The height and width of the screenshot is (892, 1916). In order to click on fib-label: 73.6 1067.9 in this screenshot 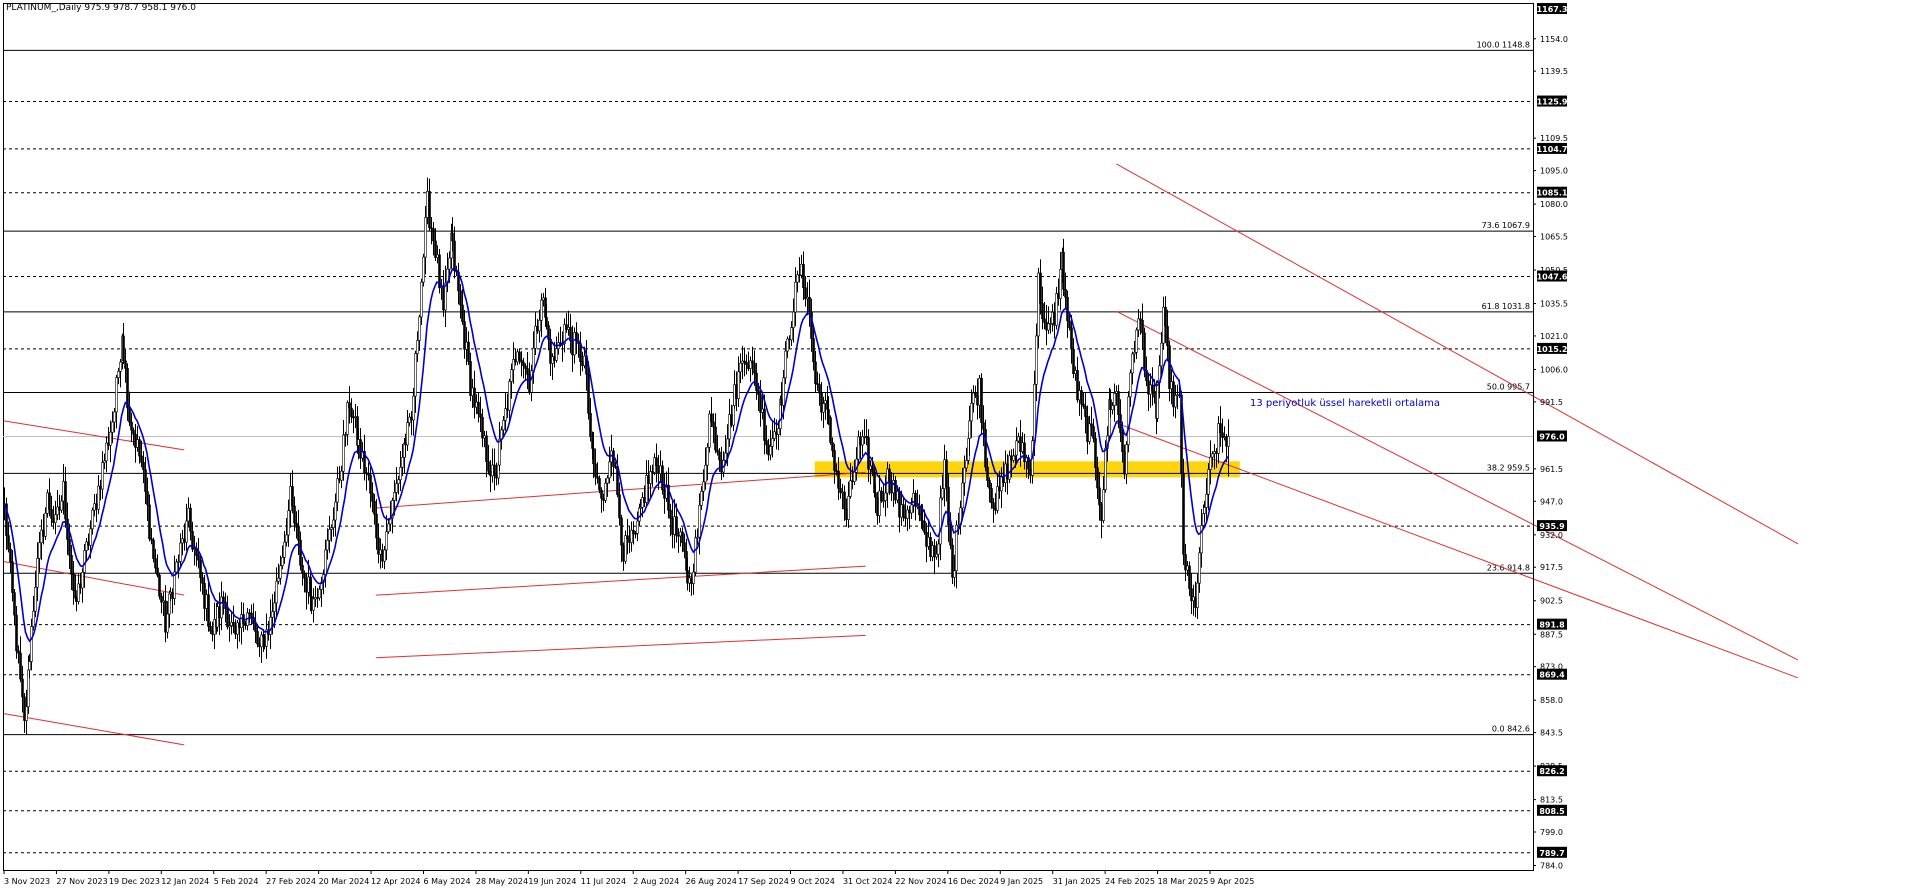, I will do `click(1506, 225)`.